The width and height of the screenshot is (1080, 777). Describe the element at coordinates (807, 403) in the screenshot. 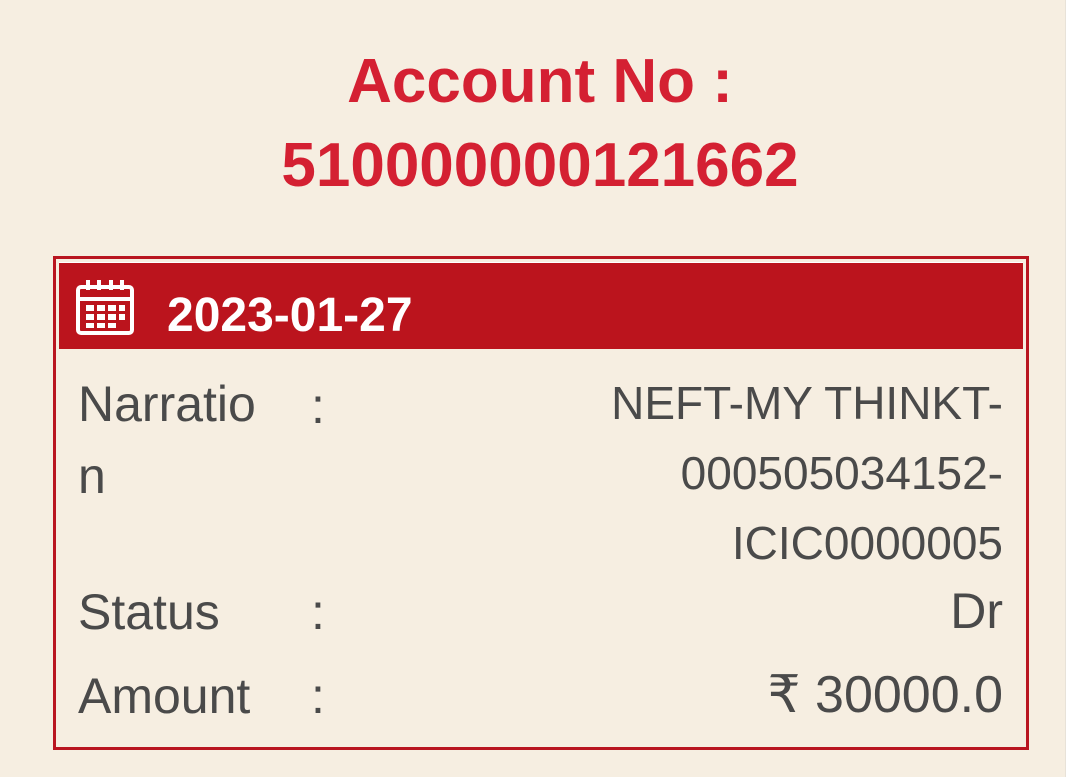

I see `narration-value-line1: NEFT-MY THINKT-` at that location.